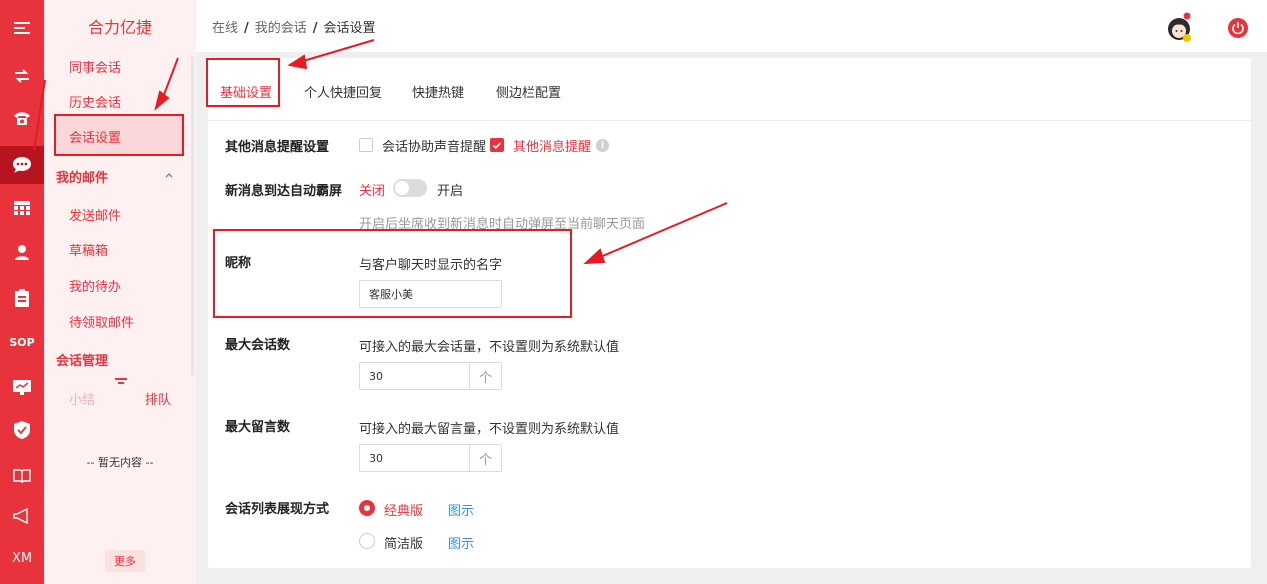  I want to click on rail-item-grid, so click(22, 208).